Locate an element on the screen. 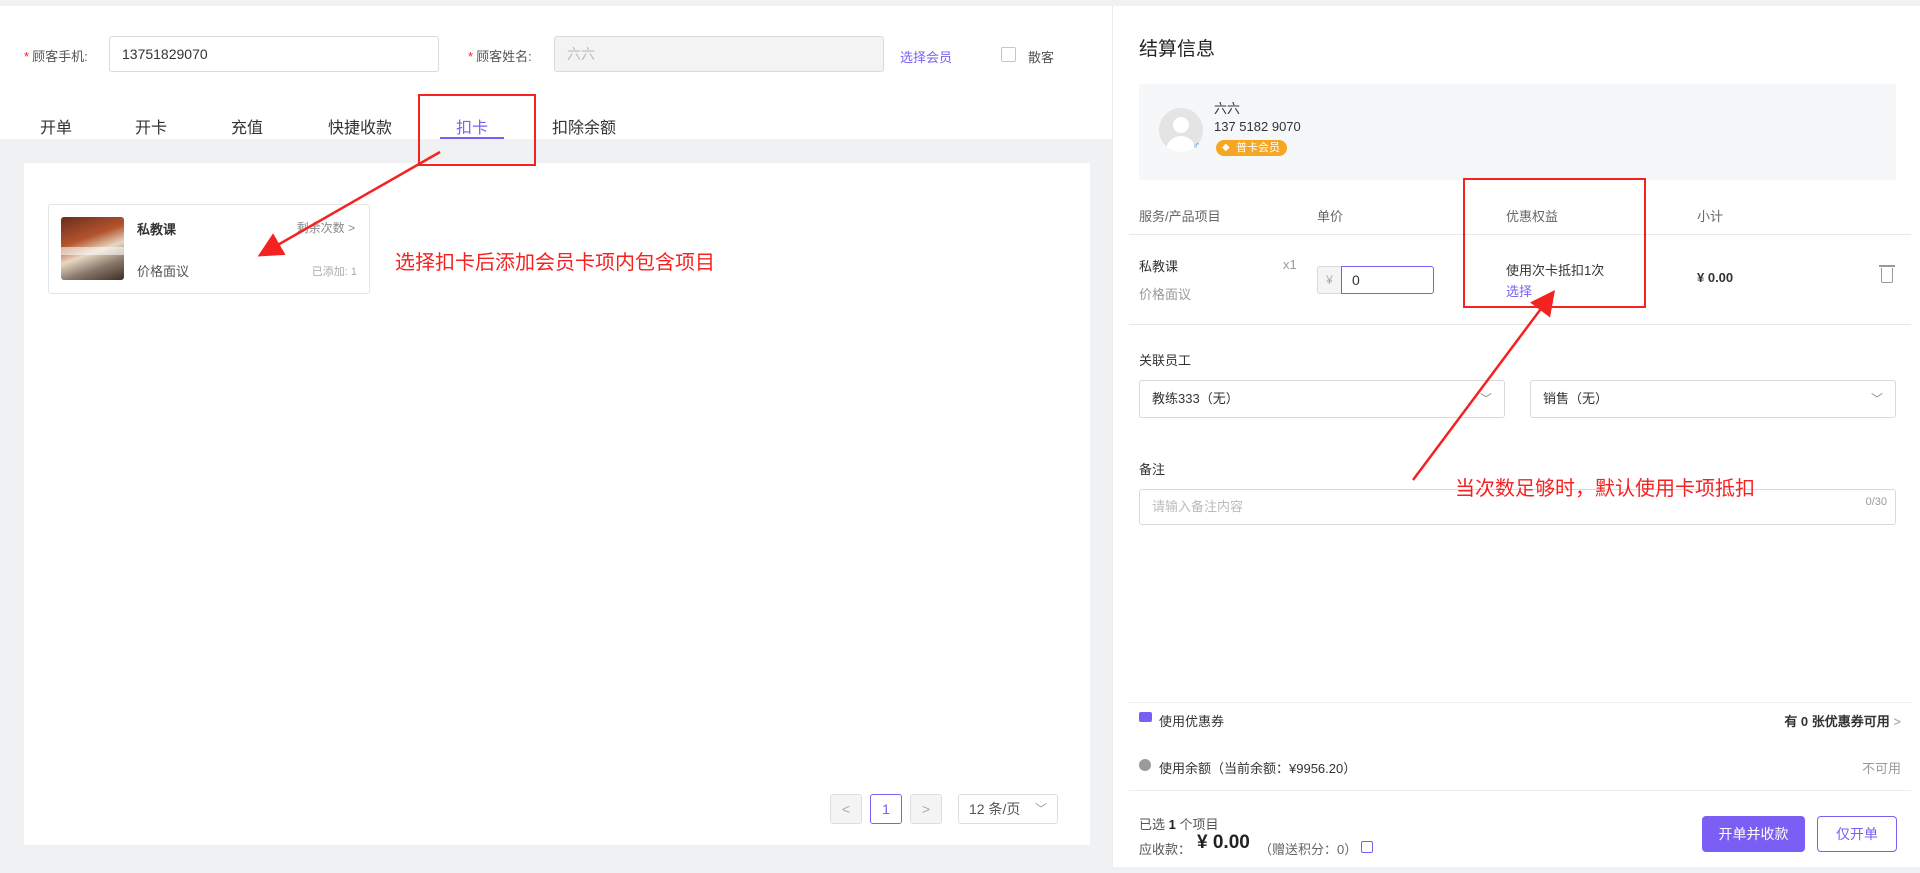 Image resolution: width=1920 pixels, height=873 pixels. row-divider is located at coordinates (1520, 324).